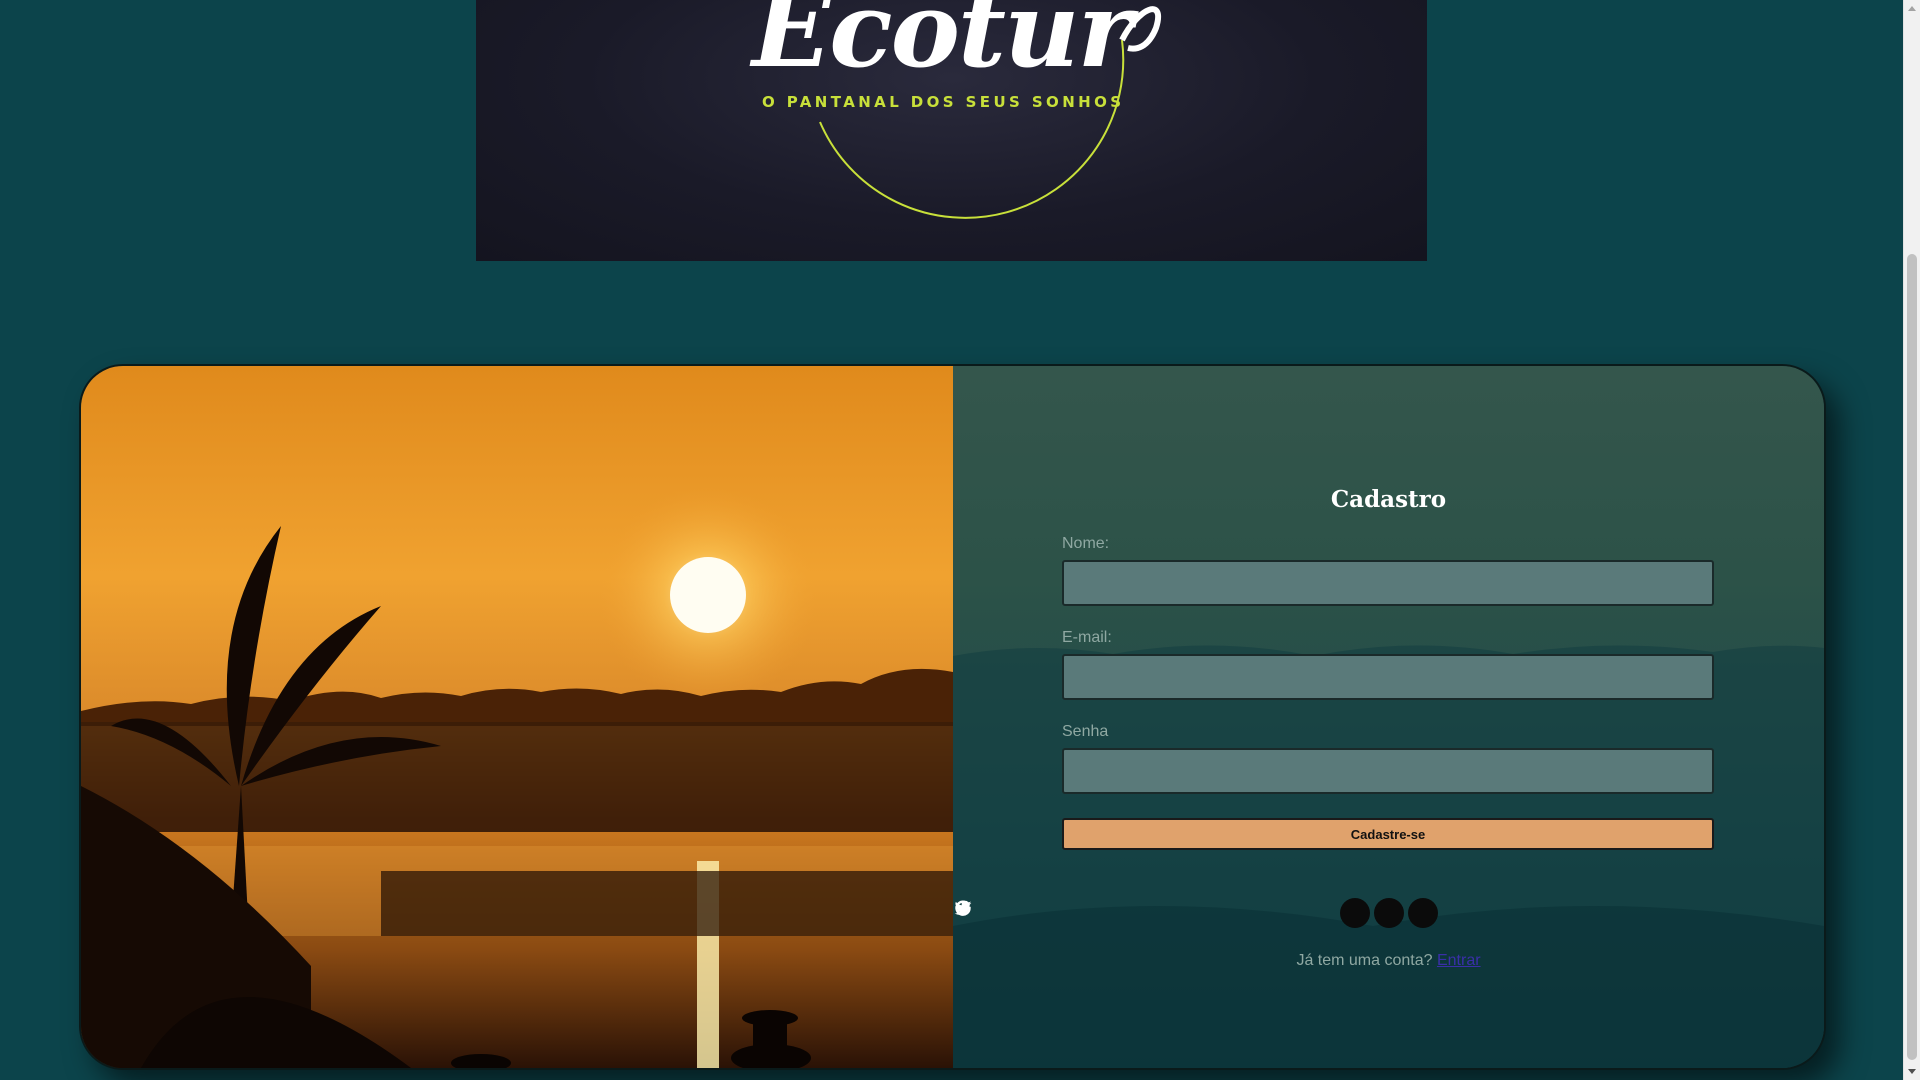  I want to click on form-title: Cadastro, so click(1388, 499).